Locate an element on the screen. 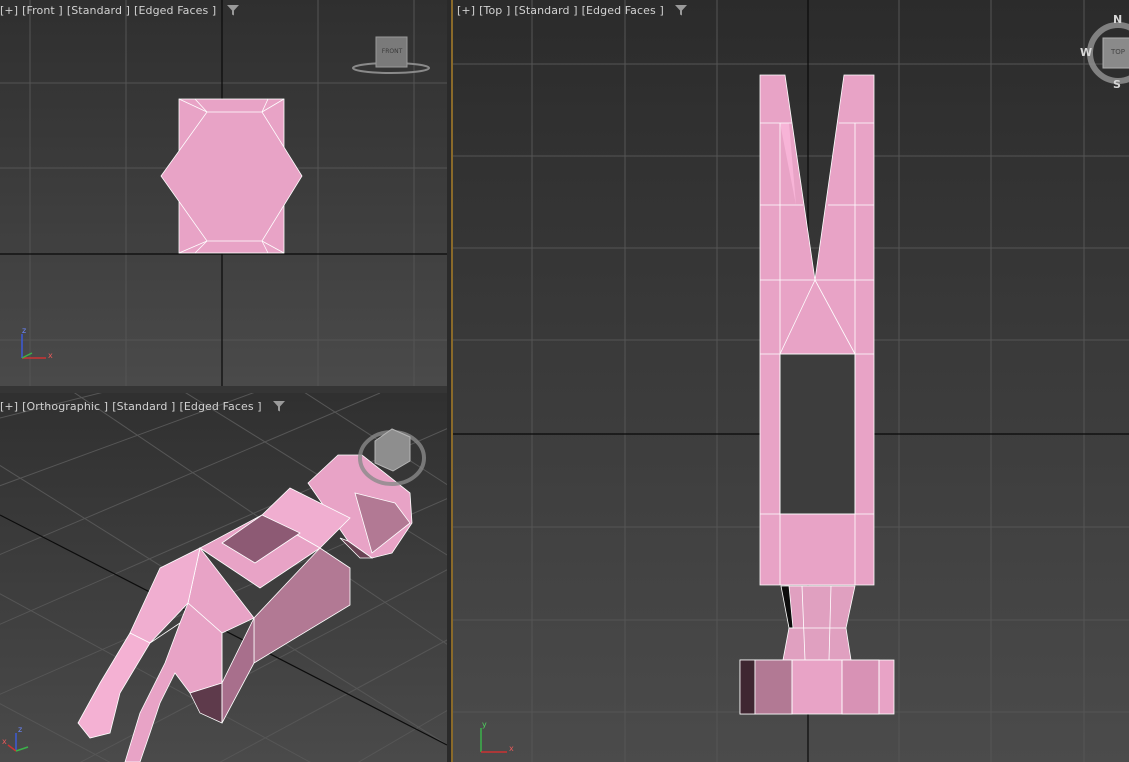 The height and width of the screenshot is (762, 1129). ortho-view-menu: [Orthographic ] is located at coordinates (65, 406).